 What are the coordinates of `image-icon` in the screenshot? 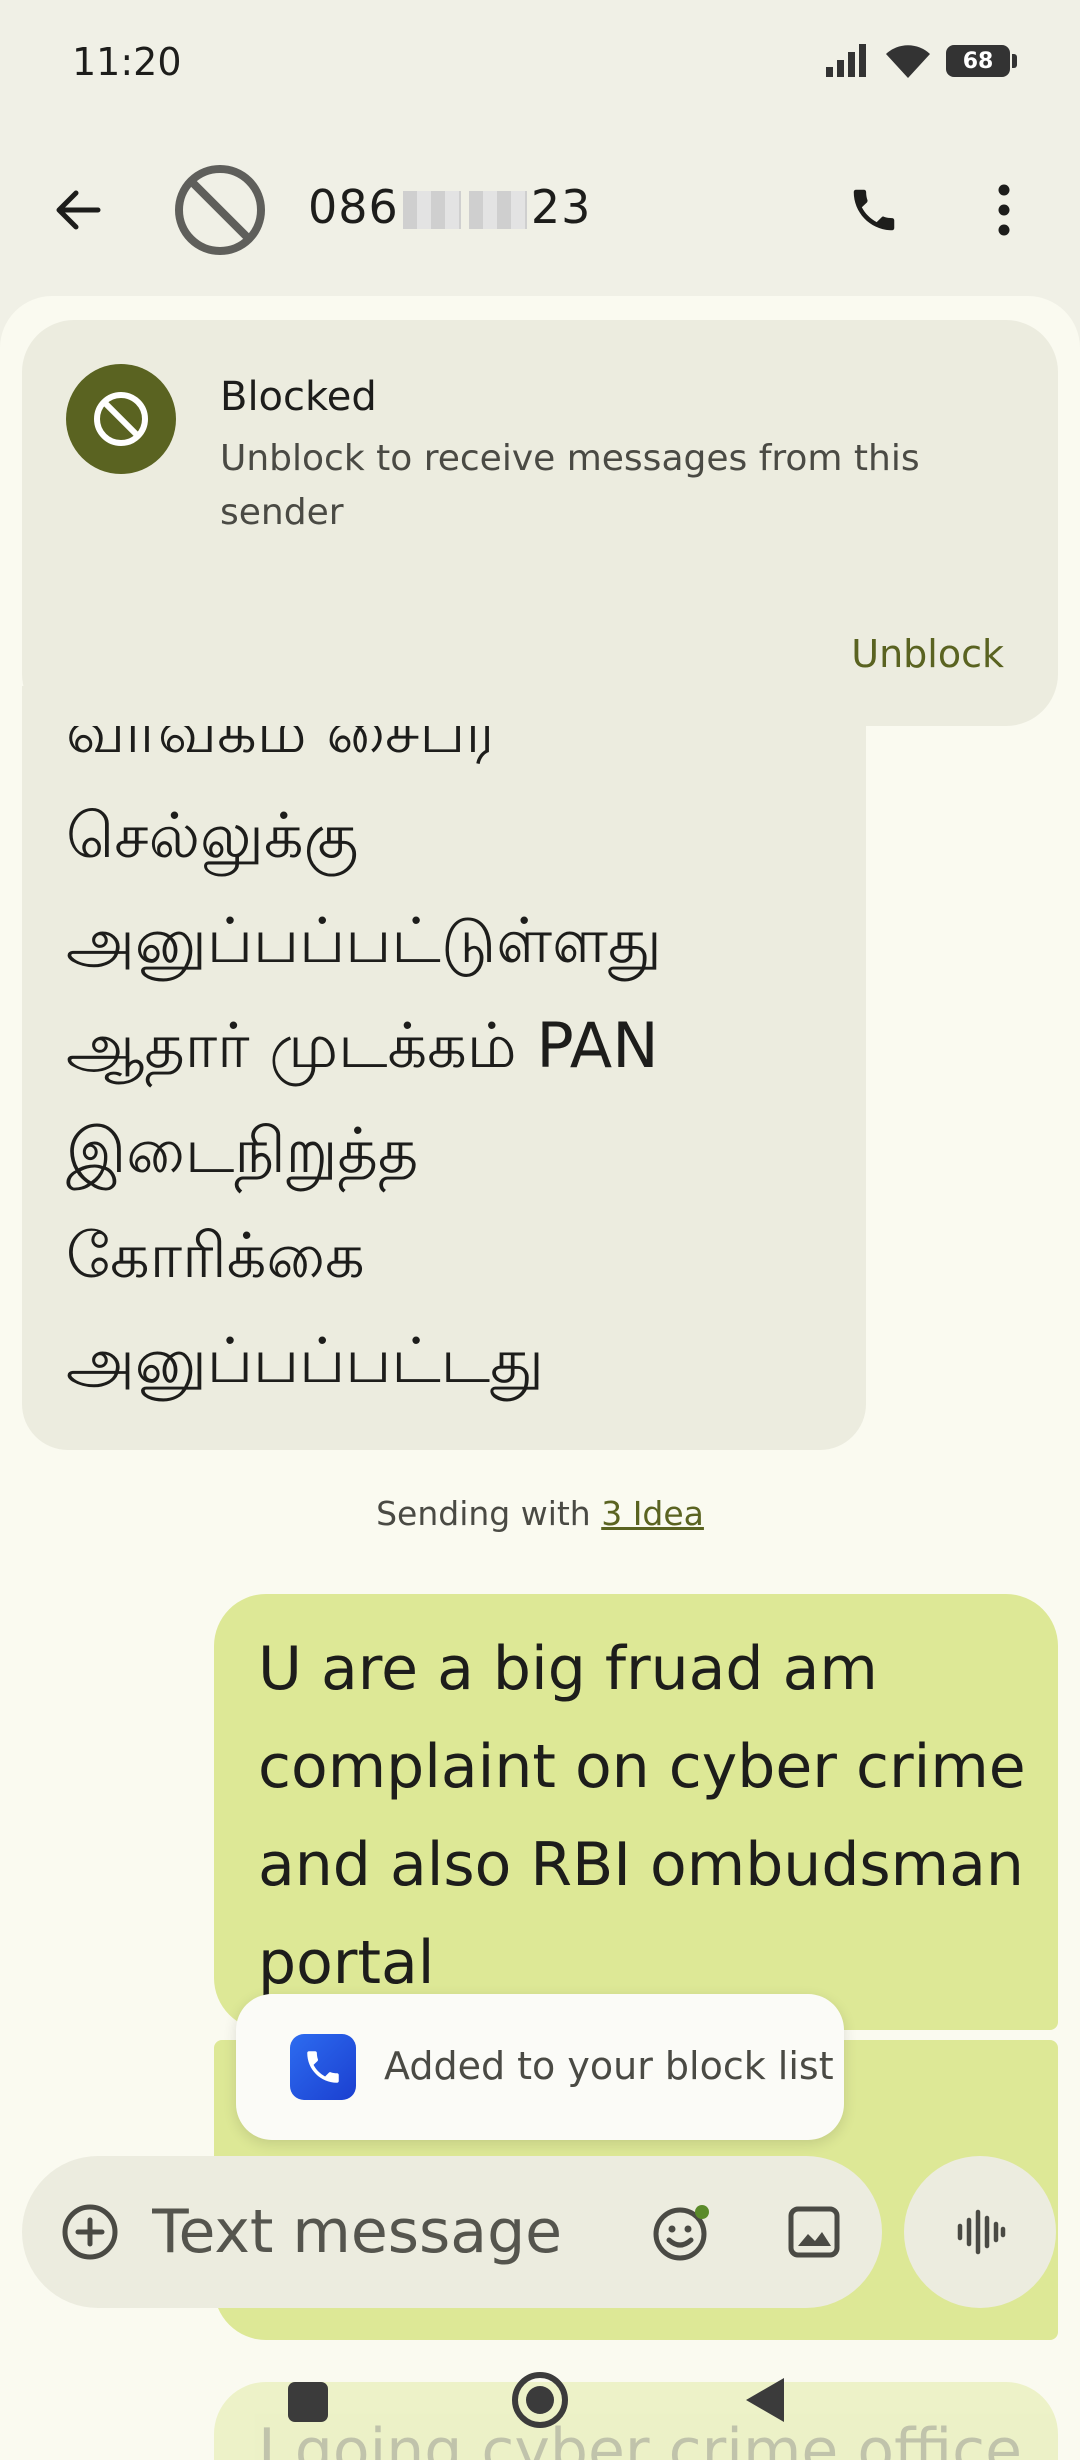 It's located at (814, 2232).